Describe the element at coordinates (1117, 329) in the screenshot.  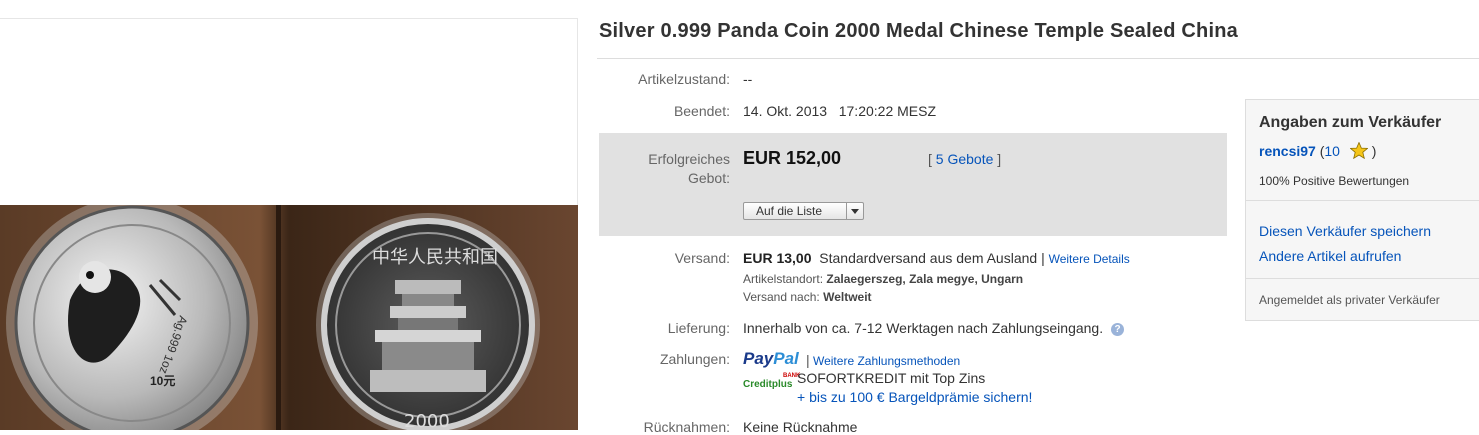
I see `help-icon: ?` at that location.